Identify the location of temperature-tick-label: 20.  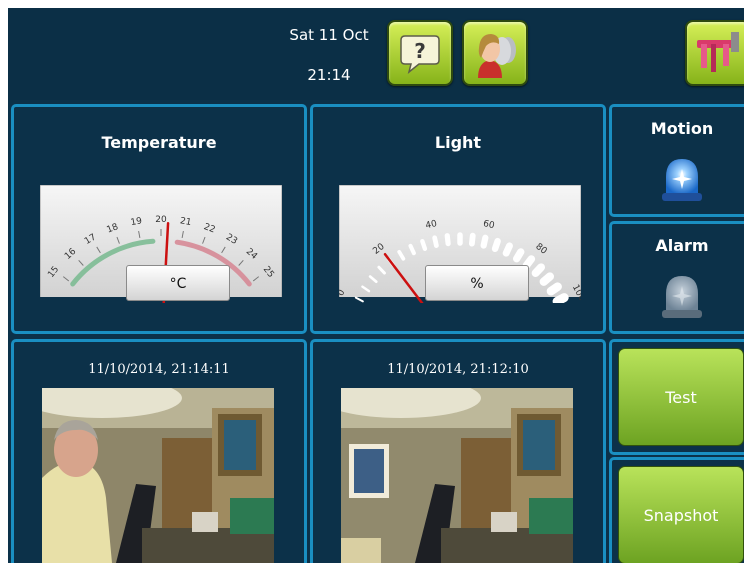
(161, 220).